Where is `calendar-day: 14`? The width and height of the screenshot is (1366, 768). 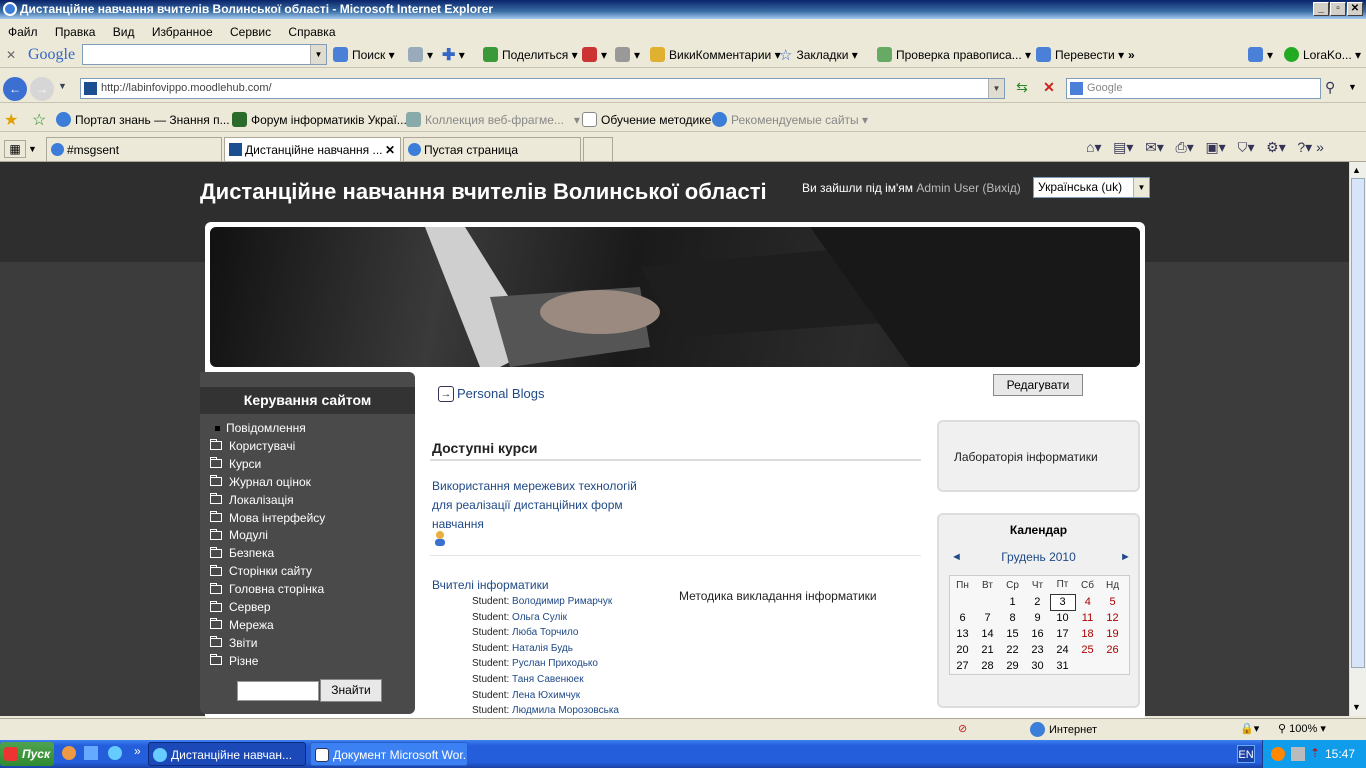 calendar-day: 14 is located at coordinates (987, 634).